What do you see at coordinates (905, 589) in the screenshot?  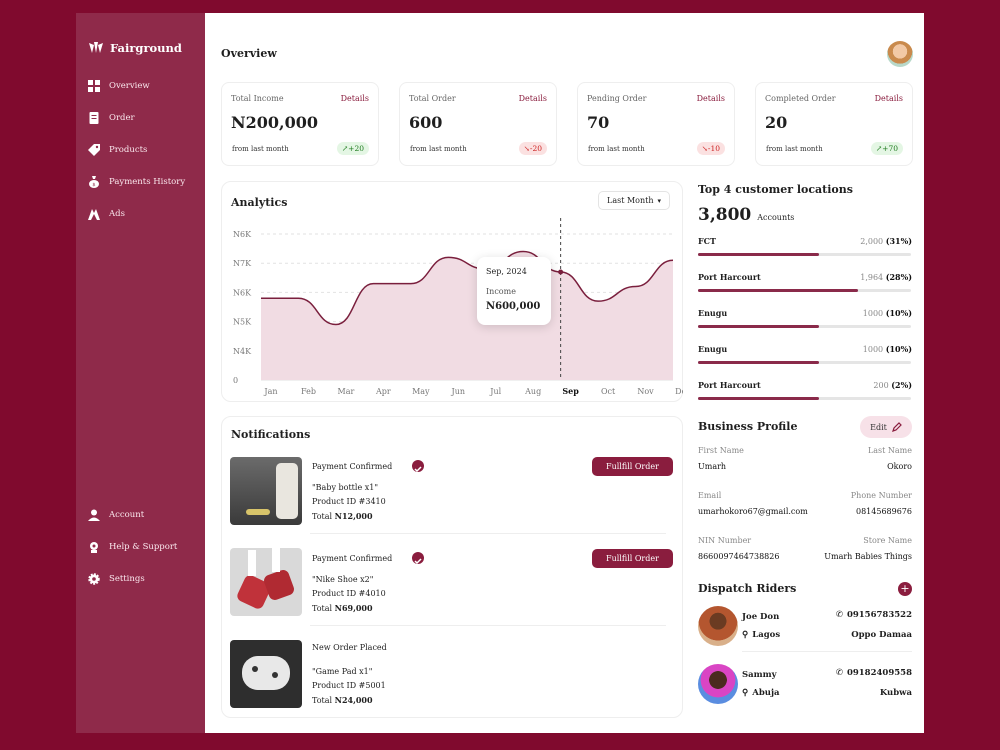 I see `add-rider-icon: +` at bounding box center [905, 589].